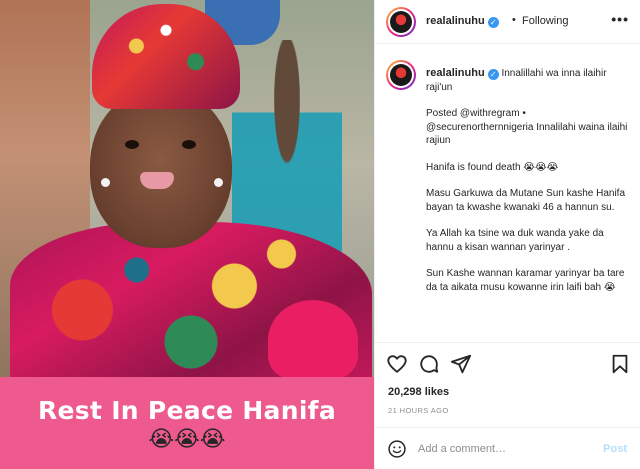 The image size is (640, 469). I want to click on post-timestamp: 21 HOURS AGO, so click(418, 410).